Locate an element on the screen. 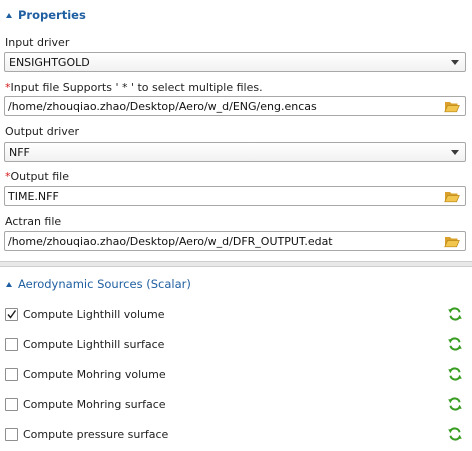 The image size is (472, 451). option-row-lighthill-surface: Compute Lighthill surface is located at coordinates (236, 344).